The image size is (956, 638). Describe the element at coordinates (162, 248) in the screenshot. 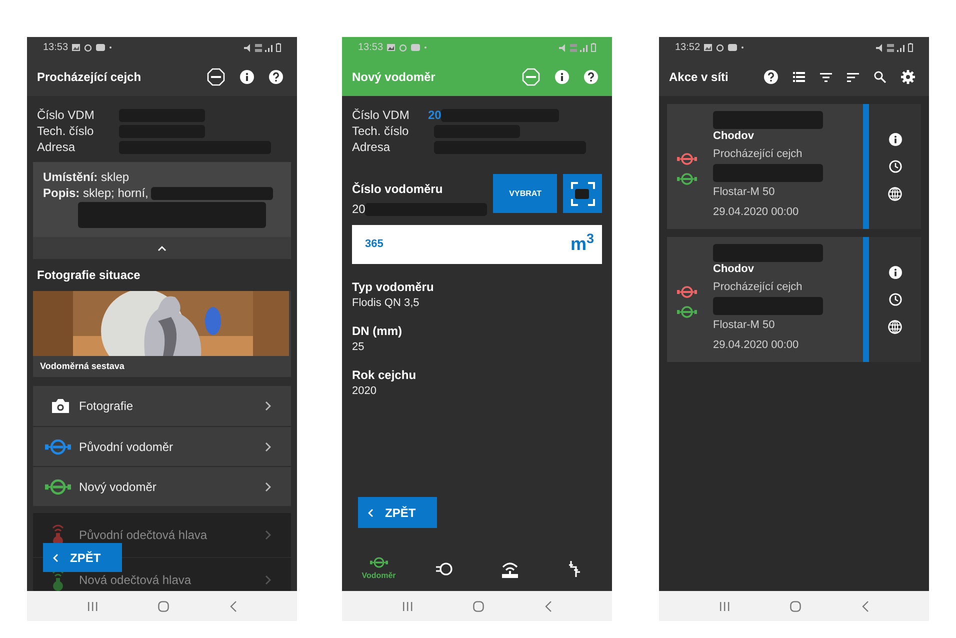

I see `chevron-up-icon` at that location.